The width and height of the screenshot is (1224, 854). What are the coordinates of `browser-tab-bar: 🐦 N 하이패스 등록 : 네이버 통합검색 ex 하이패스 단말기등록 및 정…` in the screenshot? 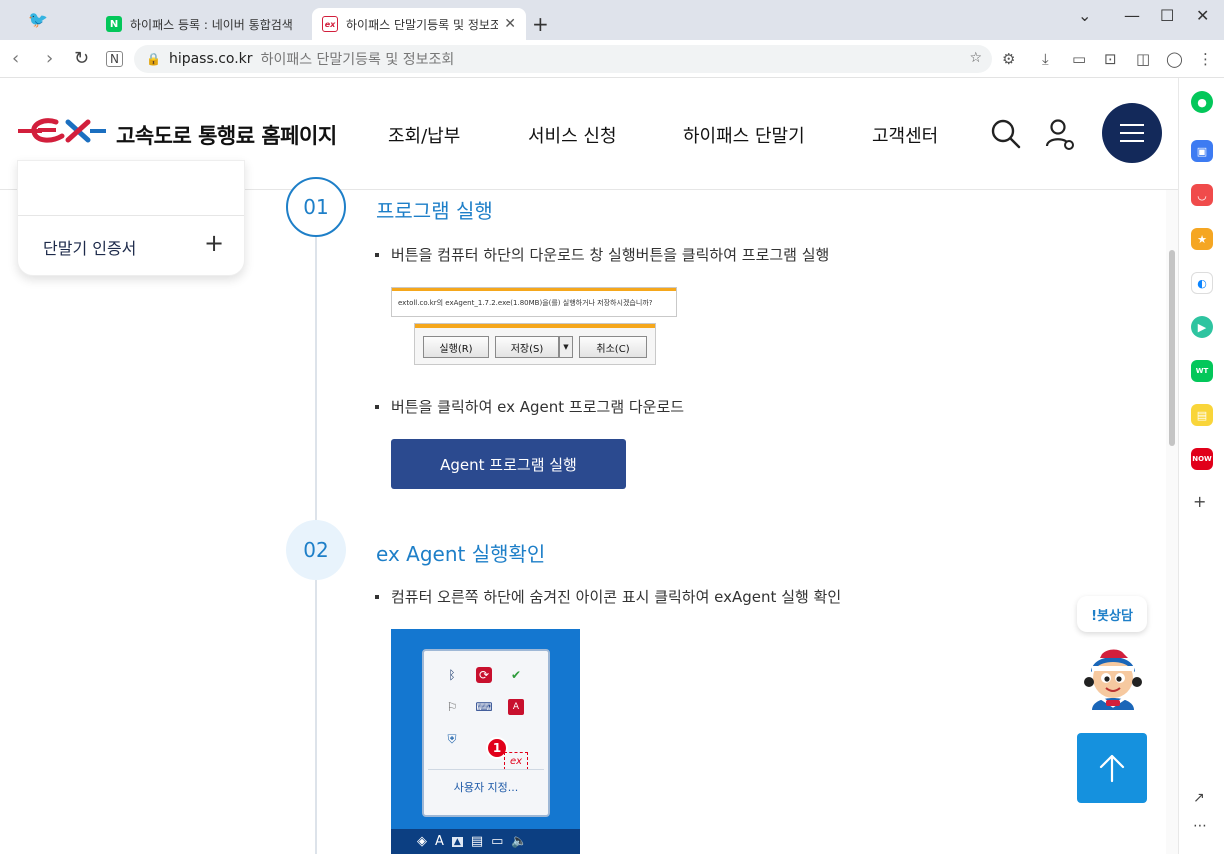 It's located at (612, 20).